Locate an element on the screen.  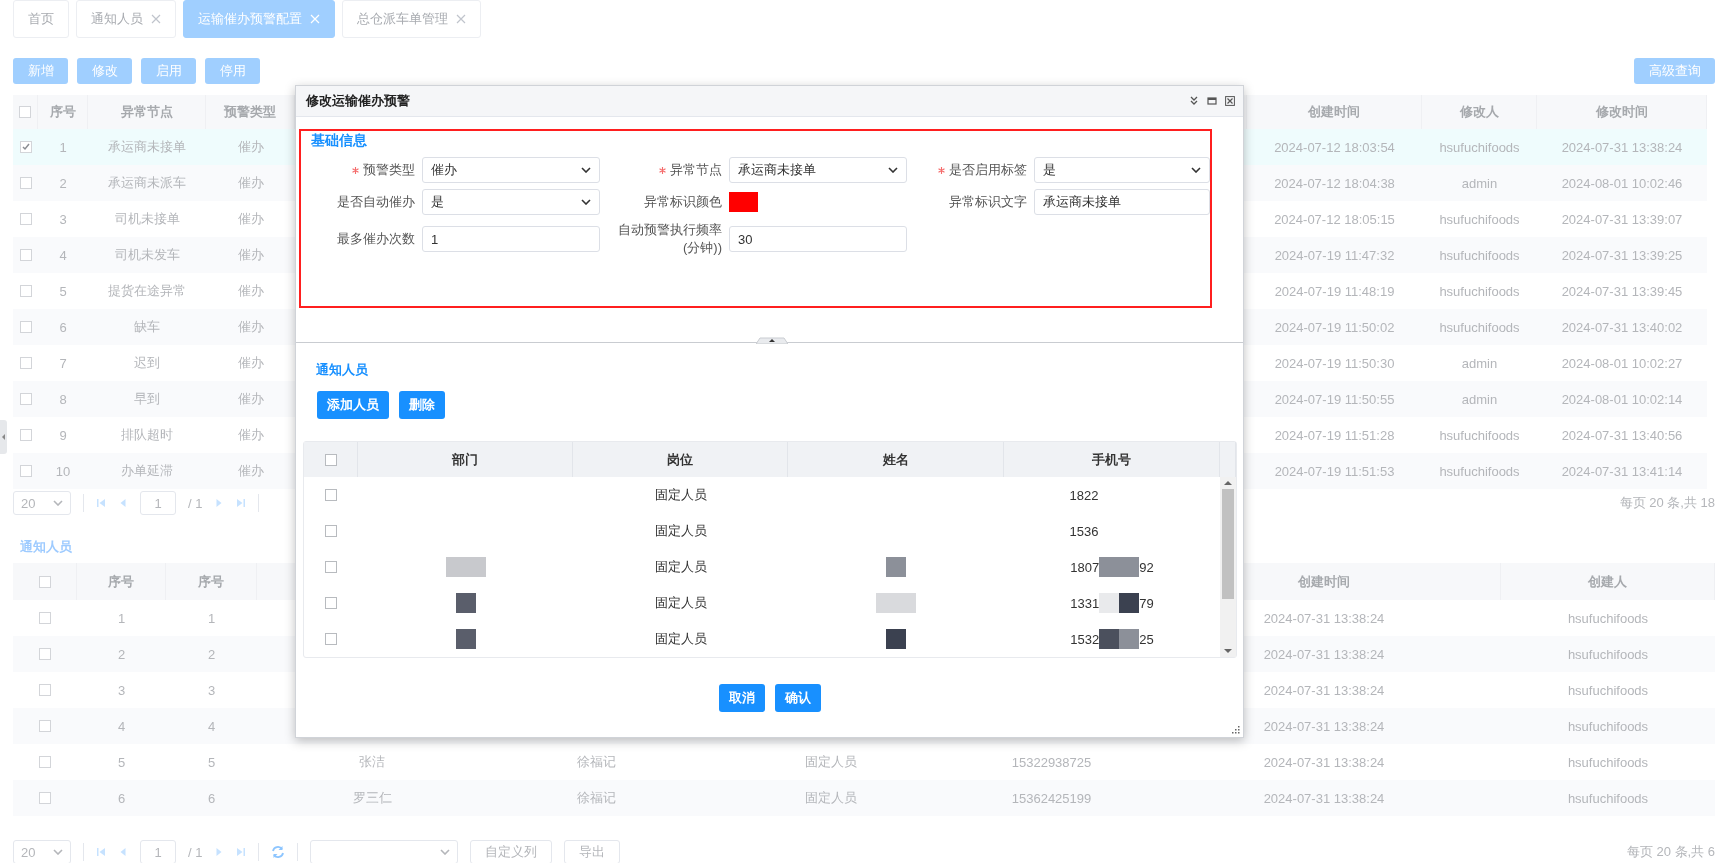
tab: 通知人员 is located at coordinates (126, 19).